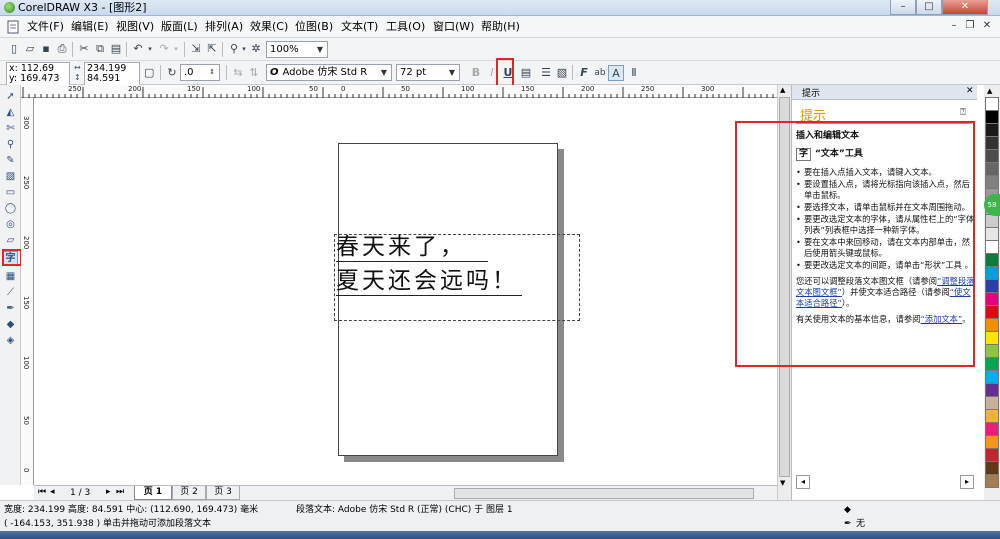 This screenshot has height=539, width=1000. What do you see at coordinates (10, 145) in the screenshot?
I see `zoom-tool-icon: ⚲` at bounding box center [10, 145].